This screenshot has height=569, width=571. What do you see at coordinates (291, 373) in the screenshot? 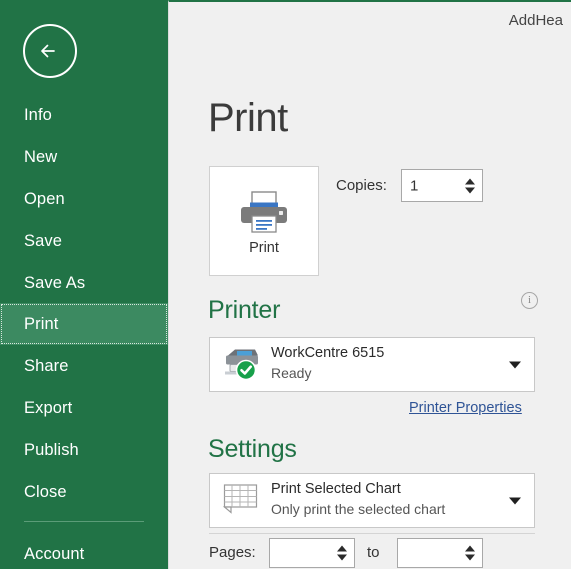
I see `printer-status: Ready` at bounding box center [291, 373].